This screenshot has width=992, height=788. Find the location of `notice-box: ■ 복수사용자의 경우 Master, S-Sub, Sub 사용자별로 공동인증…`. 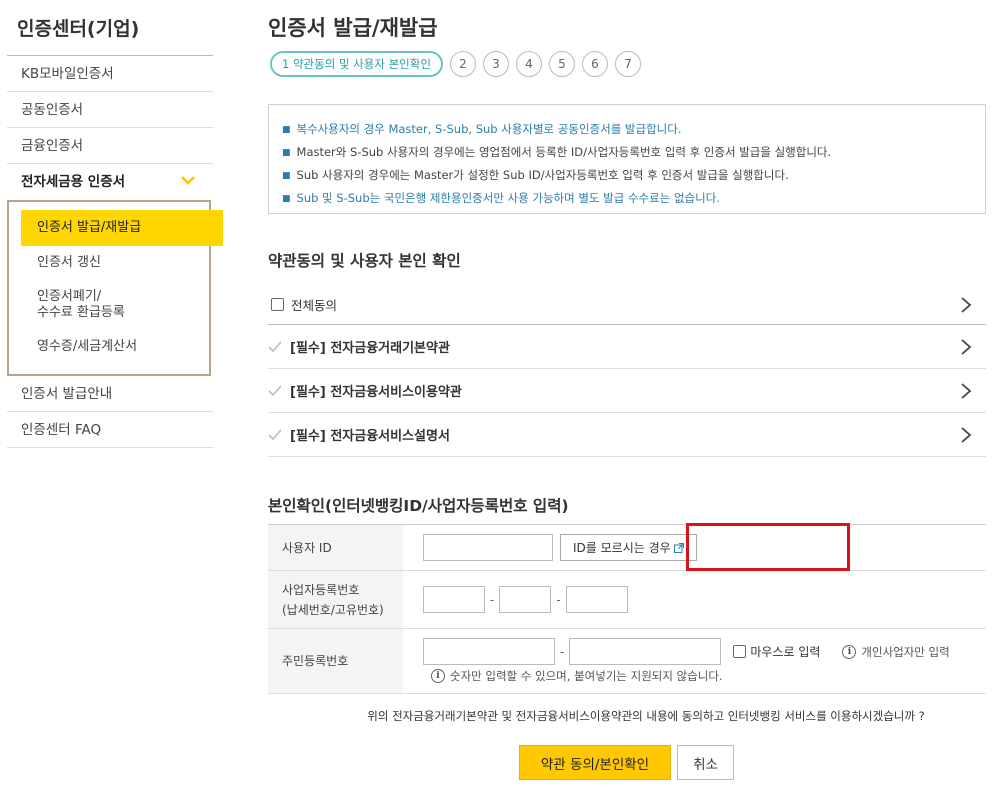

notice-box: ■ 복수사용자의 경우 Master, S-Sub, Sub 사용자별로 공동인증… is located at coordinates (627, 159).